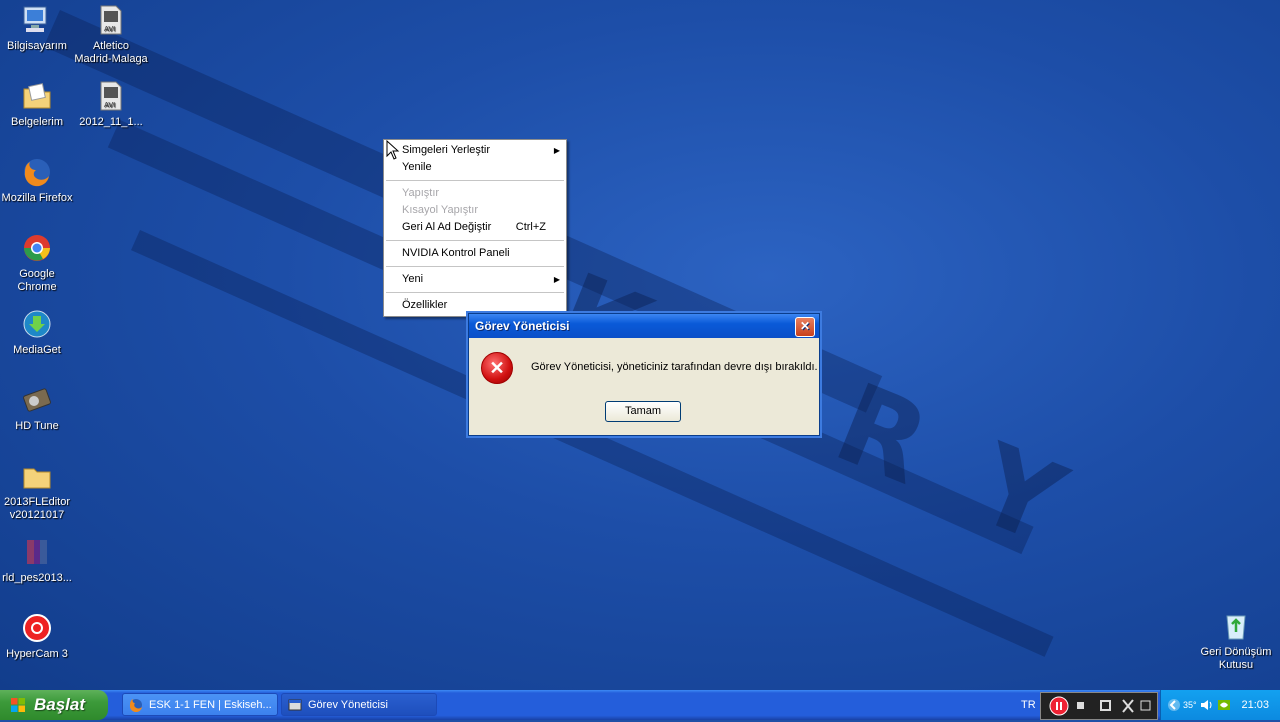 The width and height of the screenshot is (1280, 722). Describe the element at coordinates (37, 628) in the screenshot. I see `hypercam-icon` at that location.